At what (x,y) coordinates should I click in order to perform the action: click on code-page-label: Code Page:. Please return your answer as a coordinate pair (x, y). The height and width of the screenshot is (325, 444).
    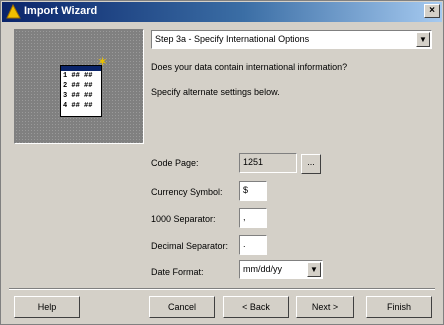
    Looking at the image, I should click on (175, 163).